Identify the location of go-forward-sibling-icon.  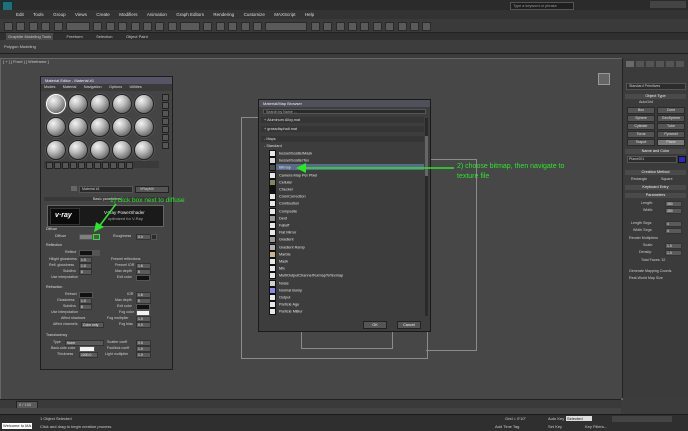
(129, 165).